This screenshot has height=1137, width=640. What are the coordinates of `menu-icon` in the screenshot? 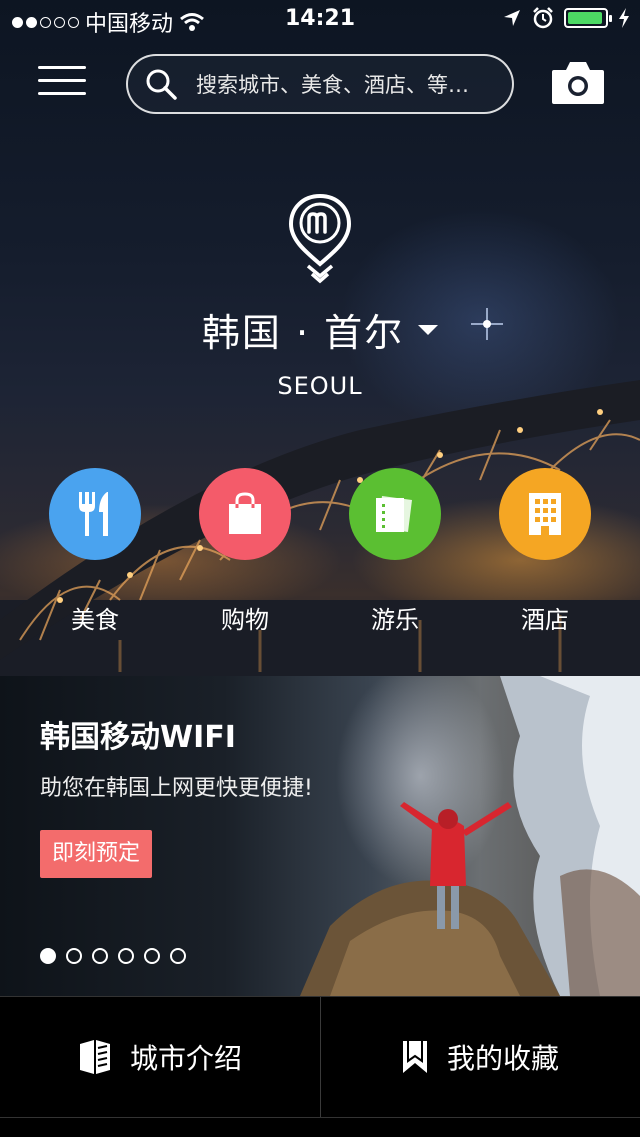 It's located at (62, 81).